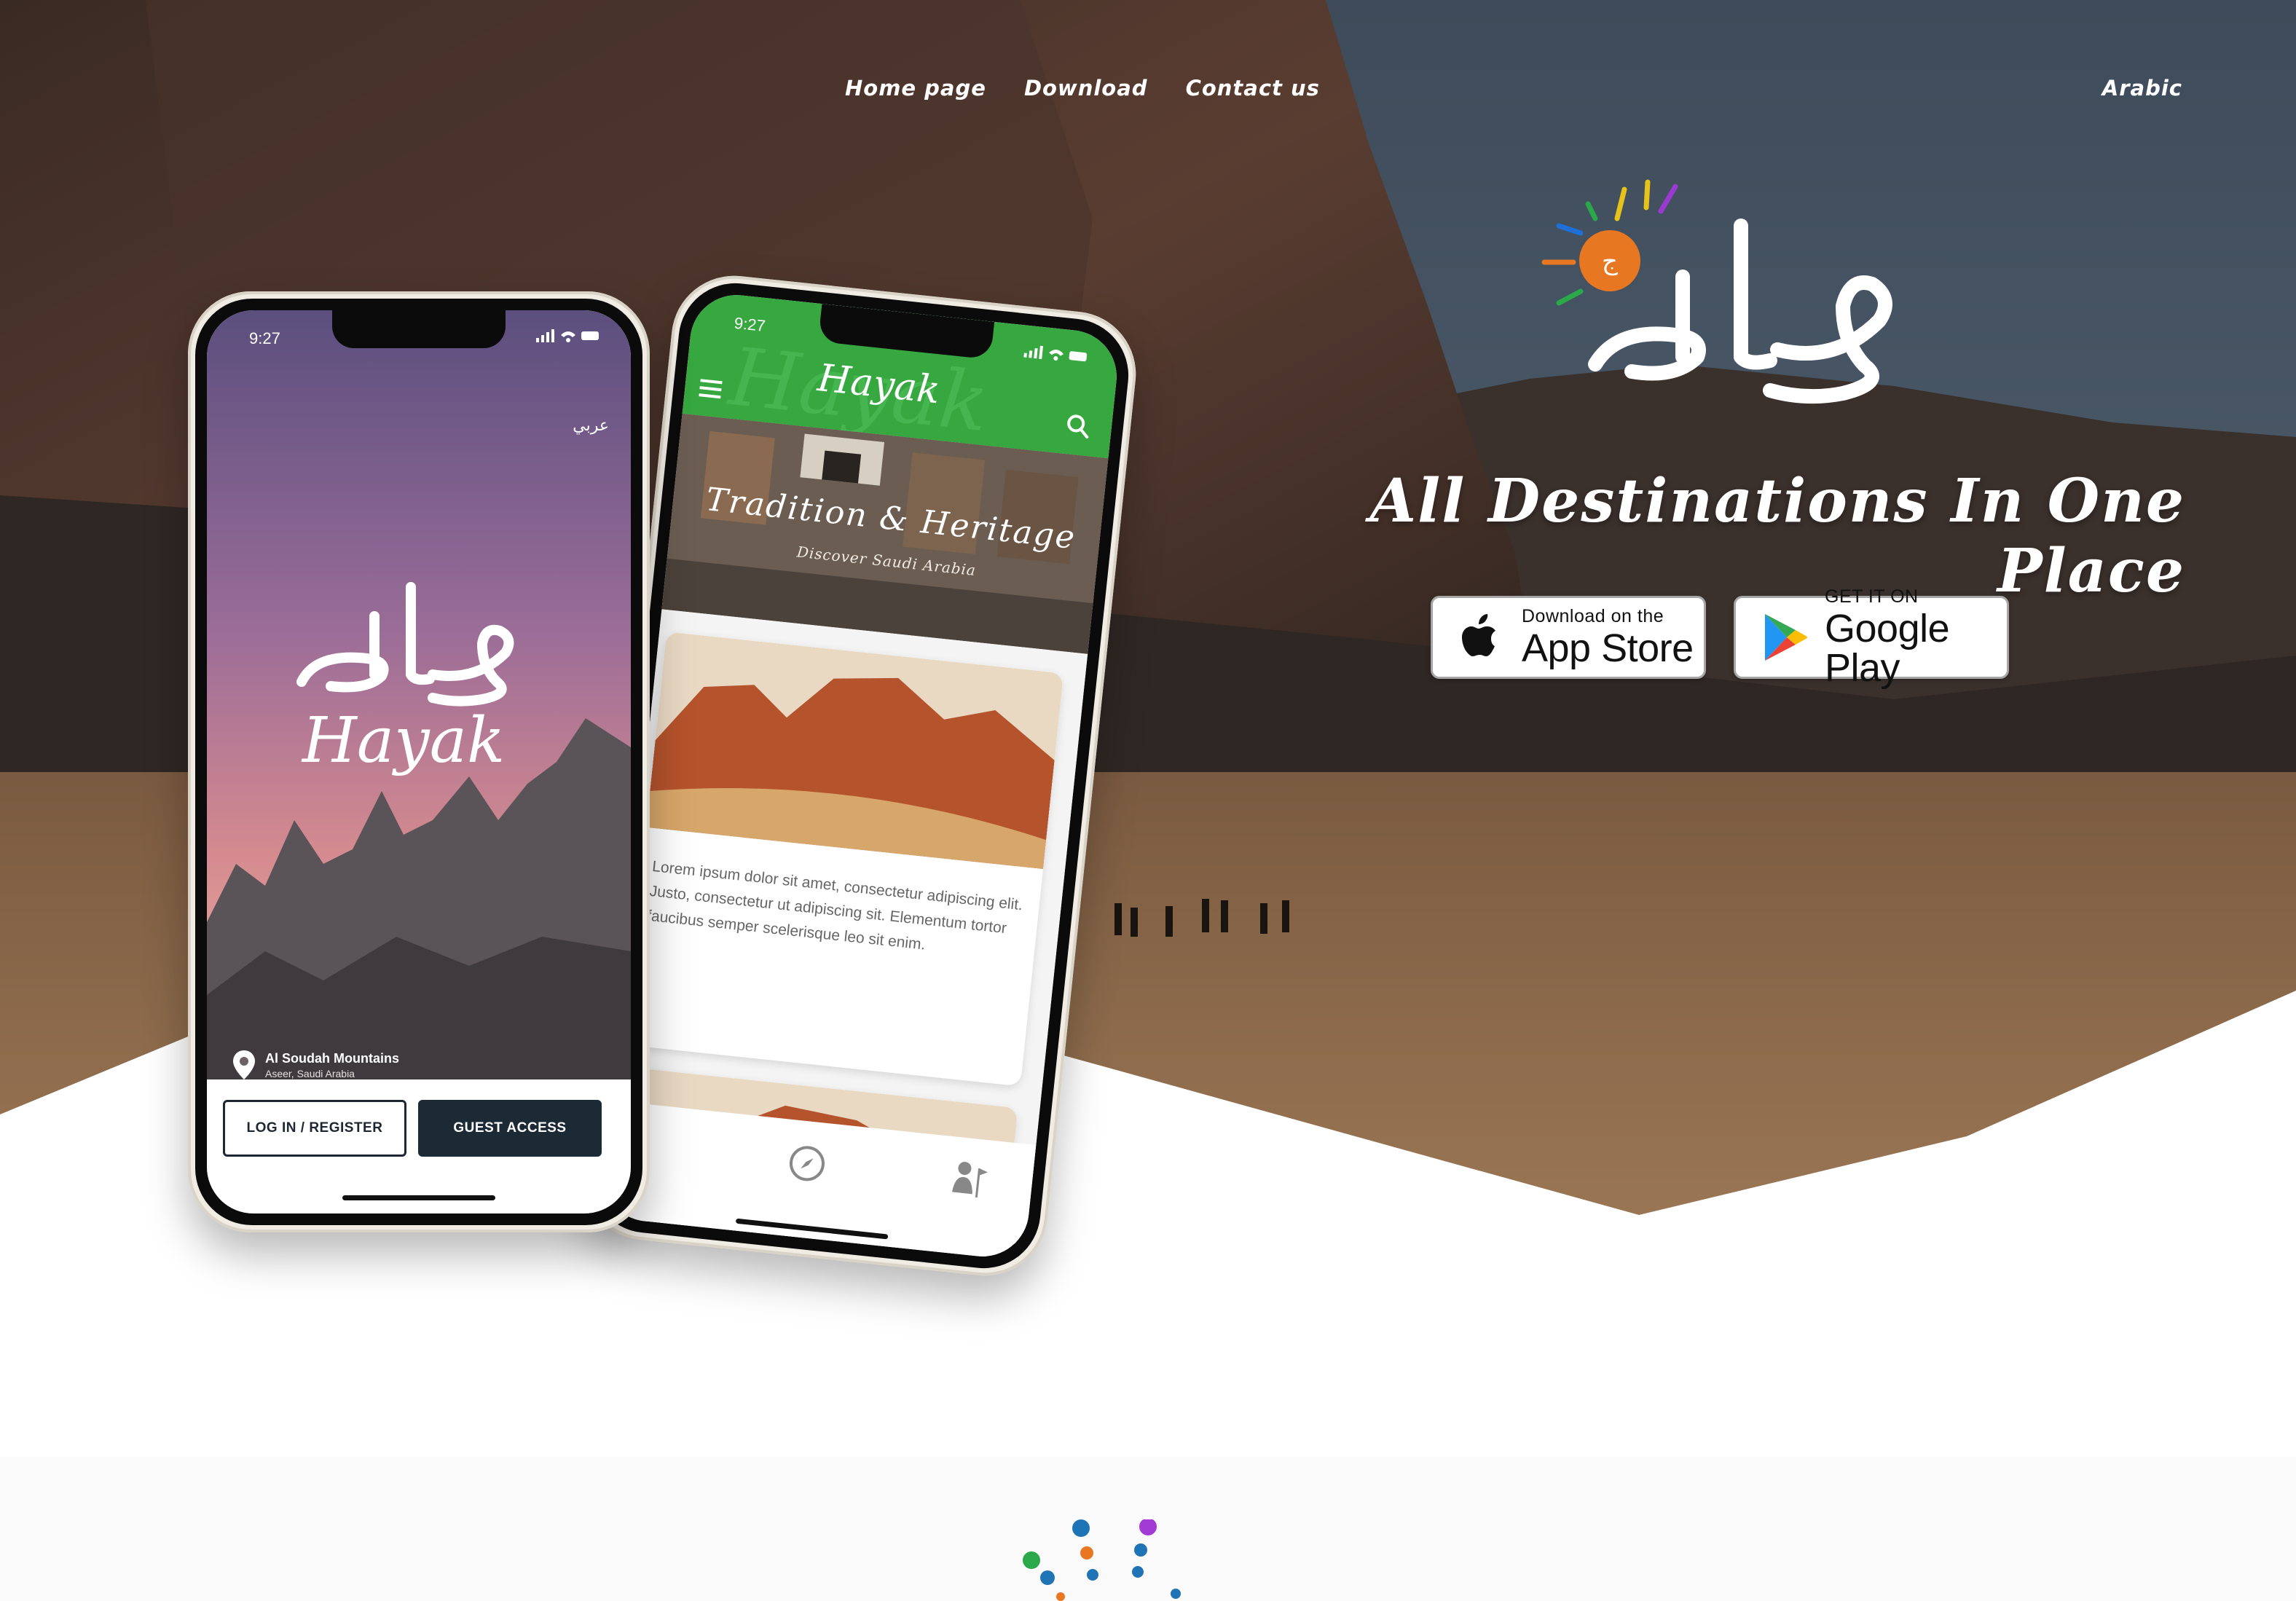 The height and width of the screenshot is (1601, 2296). I want to click on auth-actions: LOG IN / REGISTER GUEST ACCESS, so click(419, 1146).